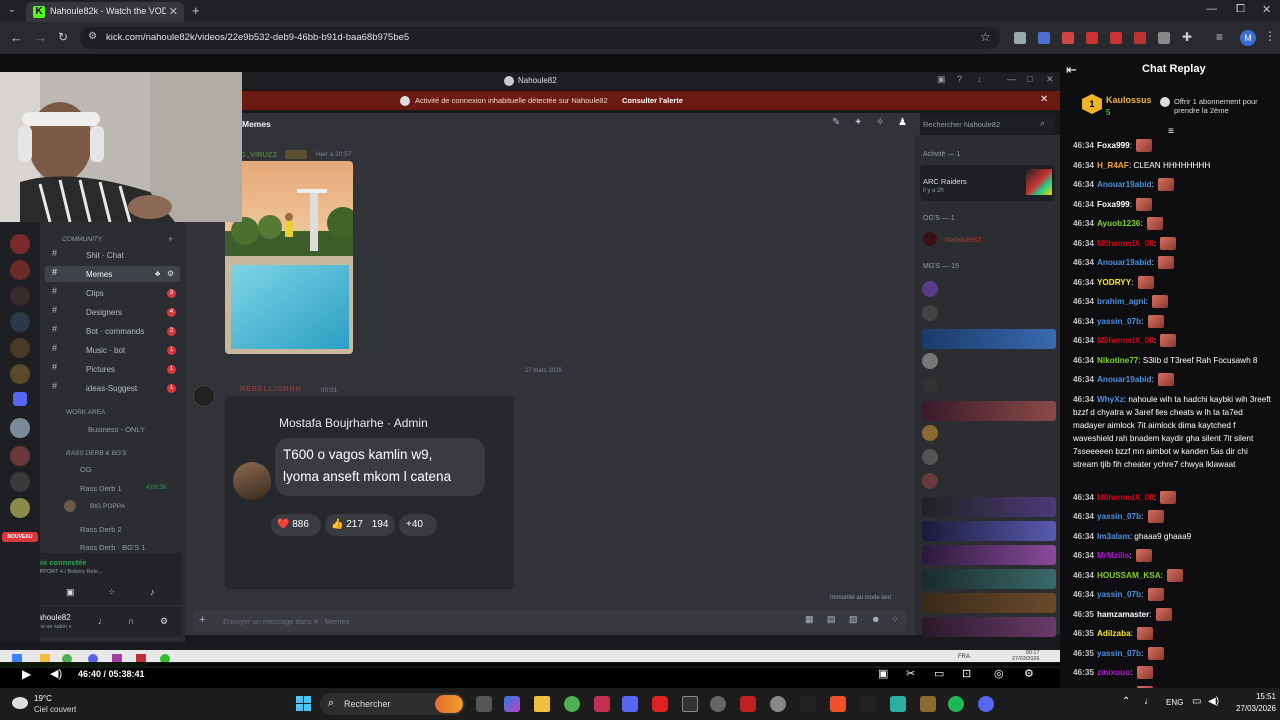  Describe the element at coordinates (170, 273) in the screenshot. I see `channel-settings-icon: ⚙` at that location.